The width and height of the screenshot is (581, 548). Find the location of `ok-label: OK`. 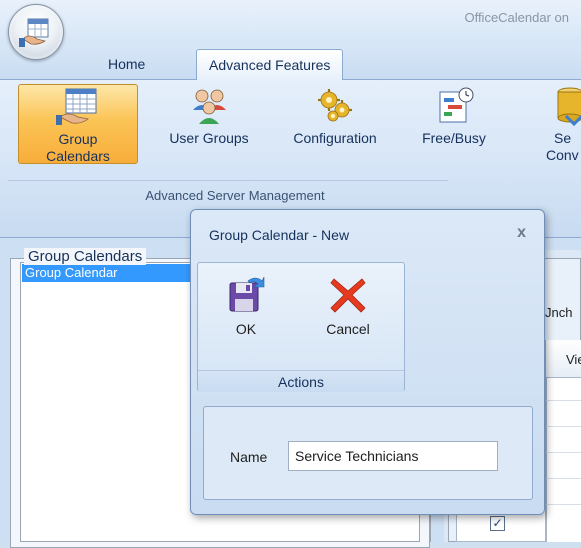

ok-label: OK is located at coordinates (246, 329).